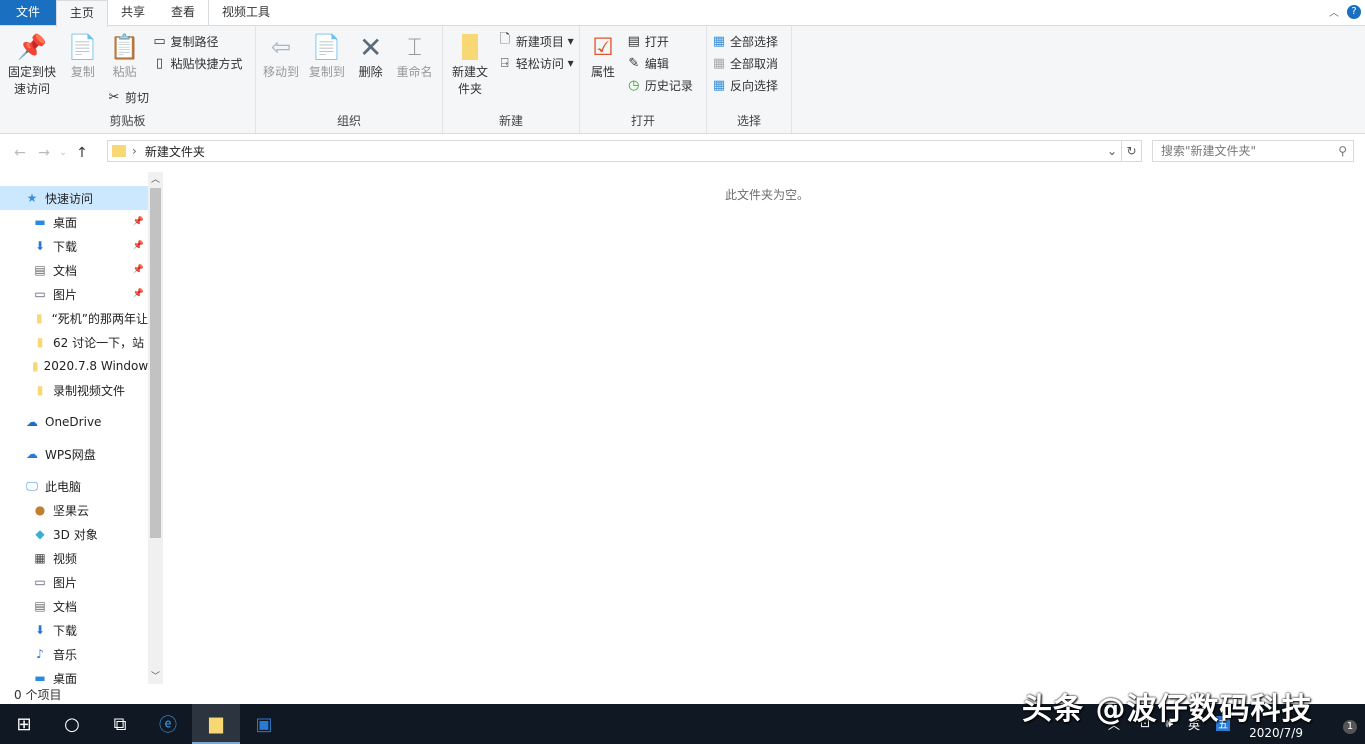 This screenshot has height=744, width=1365. I want to click on scroll-down-icon: ﹀, so click(155, 675).